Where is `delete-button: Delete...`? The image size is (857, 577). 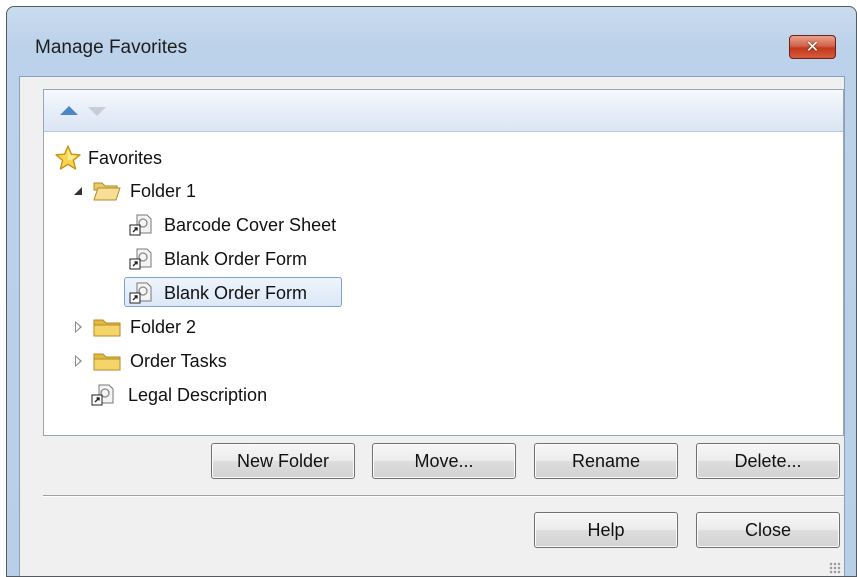 delete-button: Delete... is located at coordinates (768, 461).